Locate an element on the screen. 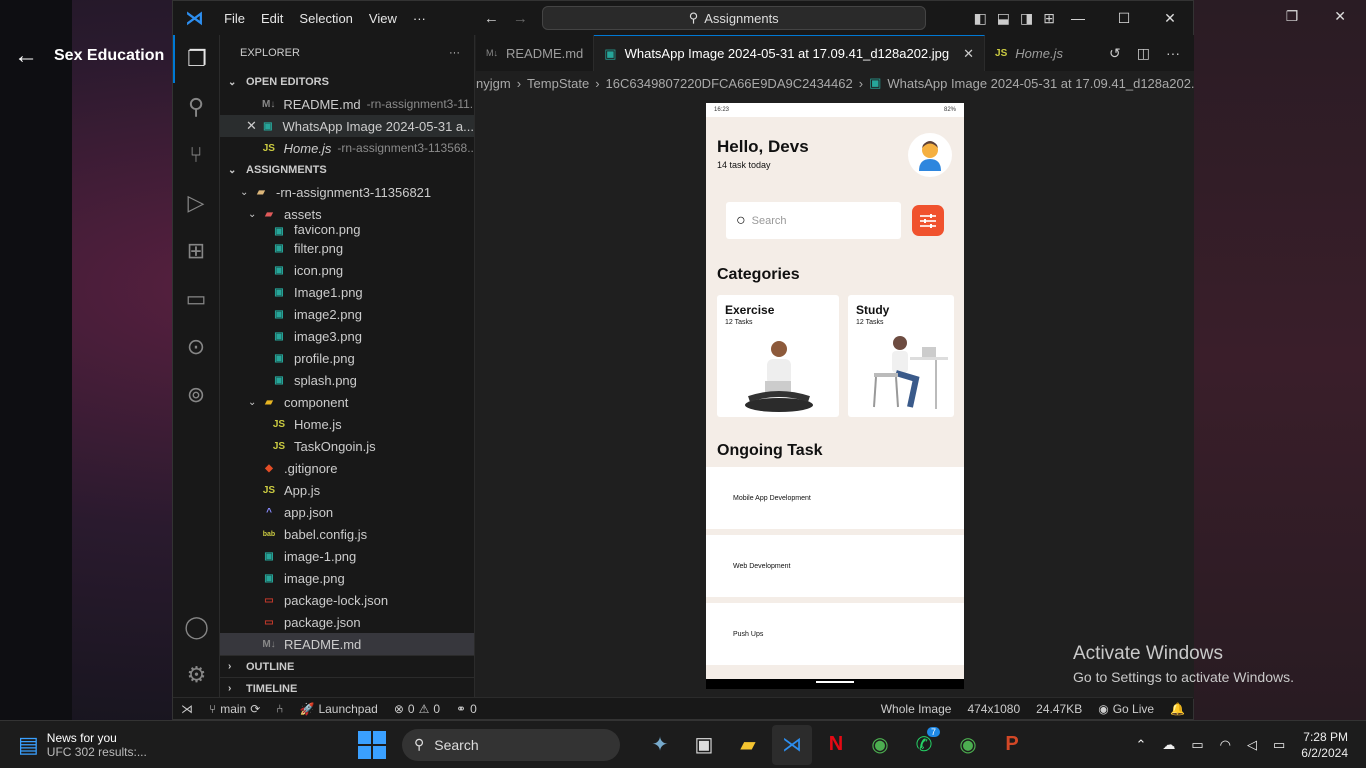 The width and height of the screenshot is (1366, 768). maximize-icon: ☐ is located at coordinates (1124, 18).